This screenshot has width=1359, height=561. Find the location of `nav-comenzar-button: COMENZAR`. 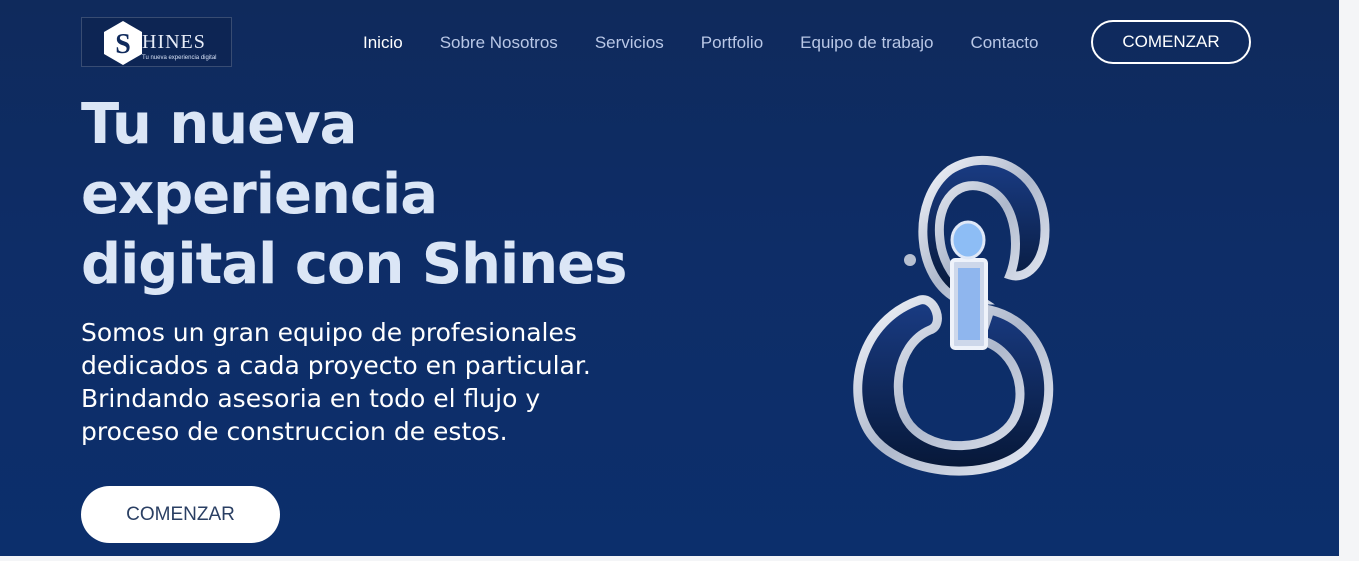

nav-comenzar-button: COMENZAR is located at coordinates (1171, 42).